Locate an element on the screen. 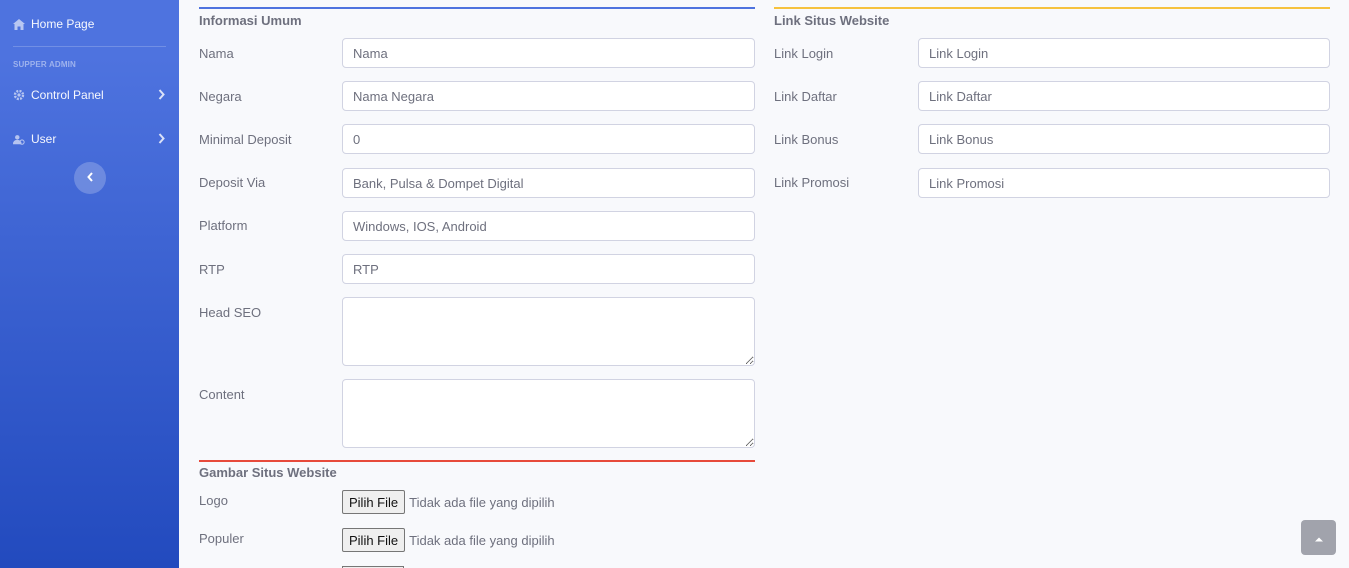 This screenshot has height=568, width=1349. sidebar-heading: SUPPER ADMIN is located at coordinates (44, 64).